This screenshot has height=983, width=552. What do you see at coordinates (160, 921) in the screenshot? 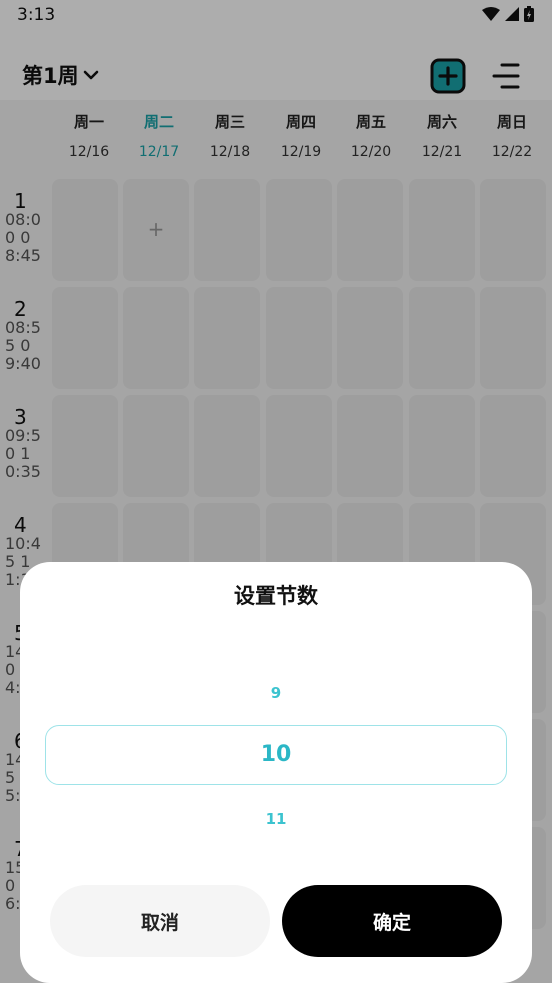
I see `cancel-button: 取消` at bounding box center [160, 921].